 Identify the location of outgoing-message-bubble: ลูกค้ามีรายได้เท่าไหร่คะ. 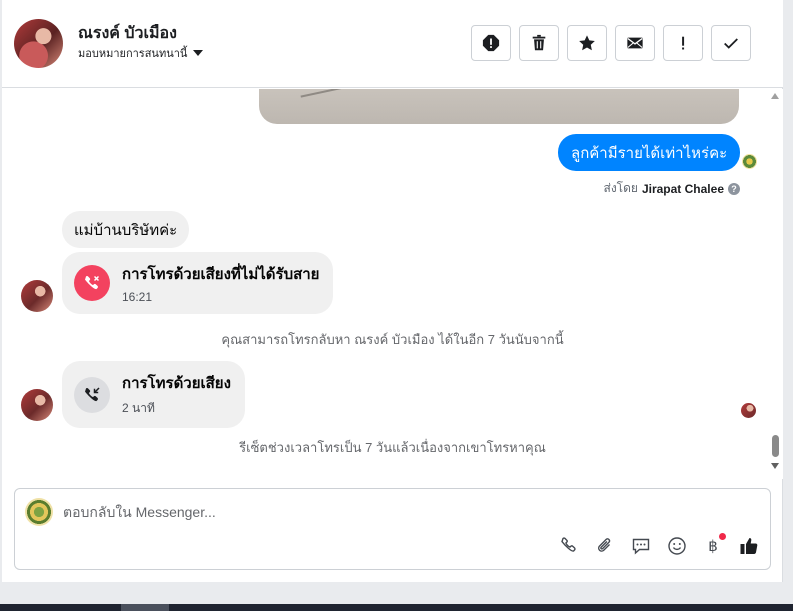
(649, 152).